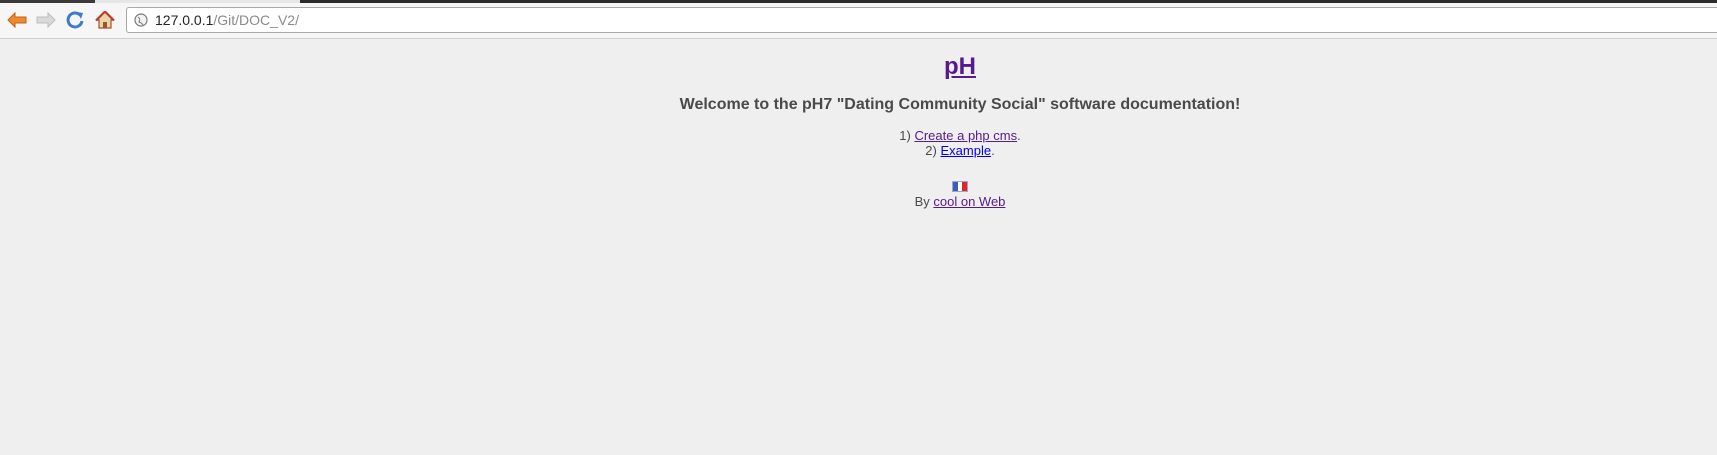 This screenshot has height=455, width=1717. What do you see at coordinates (141, 20) in the screenshot?
I see `globe-icon` at bounding box center [141, 20].